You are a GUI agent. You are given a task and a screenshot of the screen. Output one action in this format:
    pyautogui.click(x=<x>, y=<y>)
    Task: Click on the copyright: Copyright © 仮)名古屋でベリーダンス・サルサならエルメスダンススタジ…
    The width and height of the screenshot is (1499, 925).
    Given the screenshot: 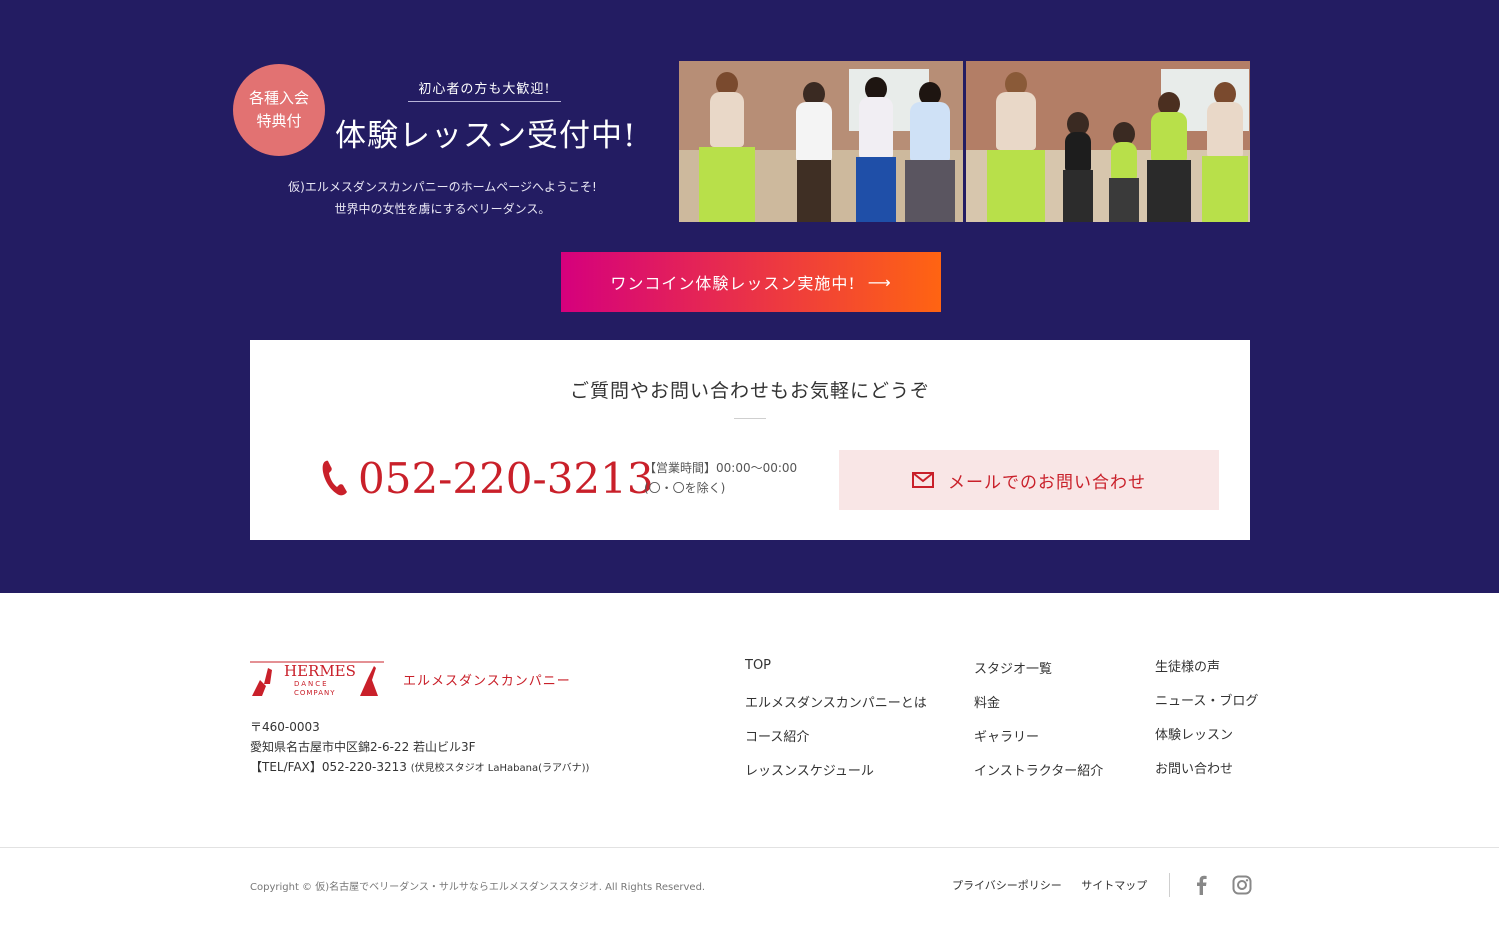 What is the action you would take?
    pyautogui.click(x=478, y=887)
    